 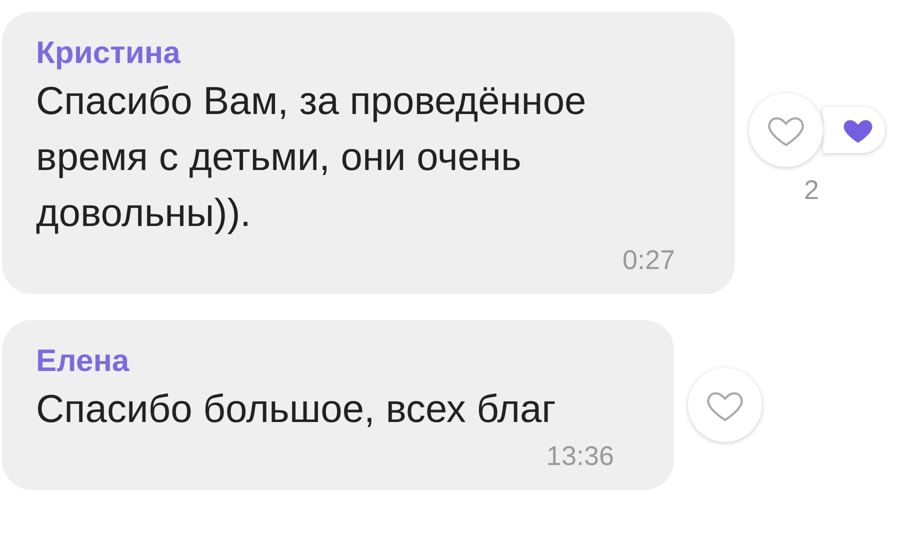 What do you see at coordinates (83, 361) in the screenshot?
I see `sender-name: Елена` at bounding box center [83, 361].